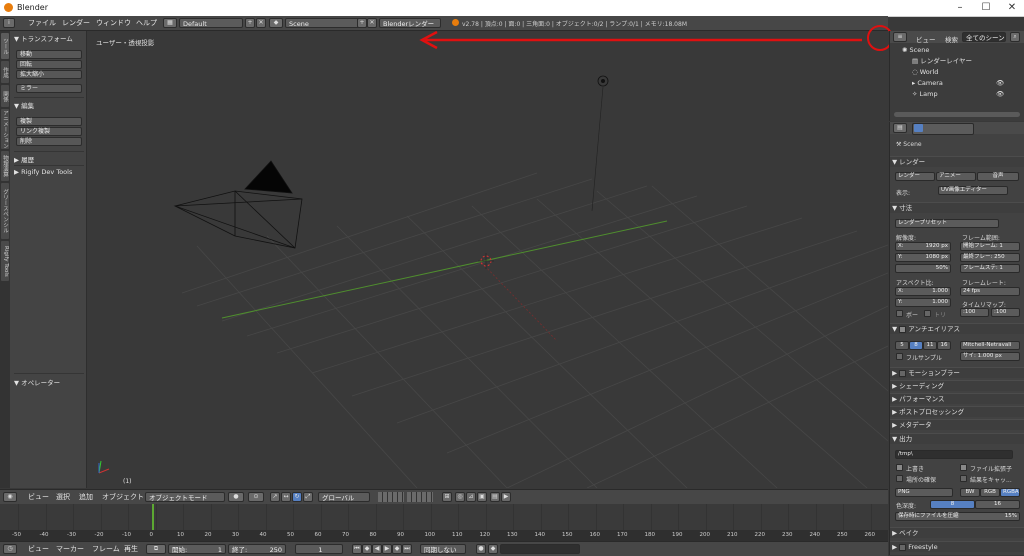 This screenshot has height=556, width=1024. I want to click on scale-manipulator-icon: ⤢, so click(308, 497).